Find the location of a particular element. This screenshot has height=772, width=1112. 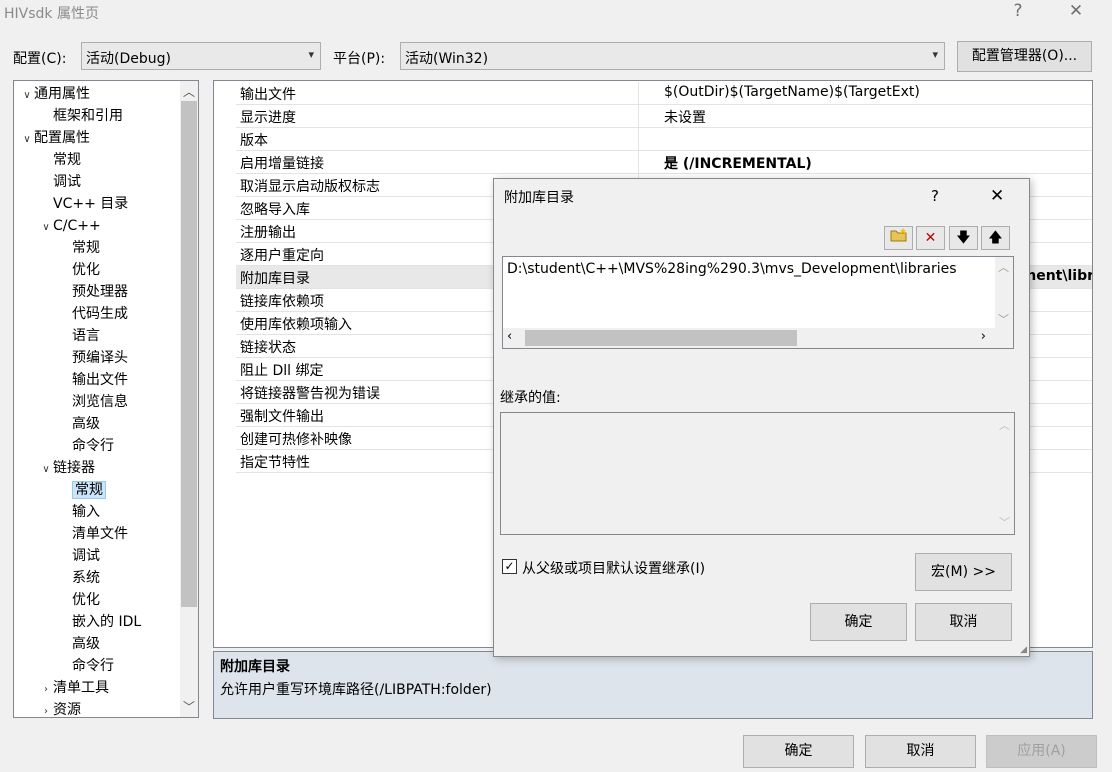

tree-item: 语言 is located at coordinates (79, 336).